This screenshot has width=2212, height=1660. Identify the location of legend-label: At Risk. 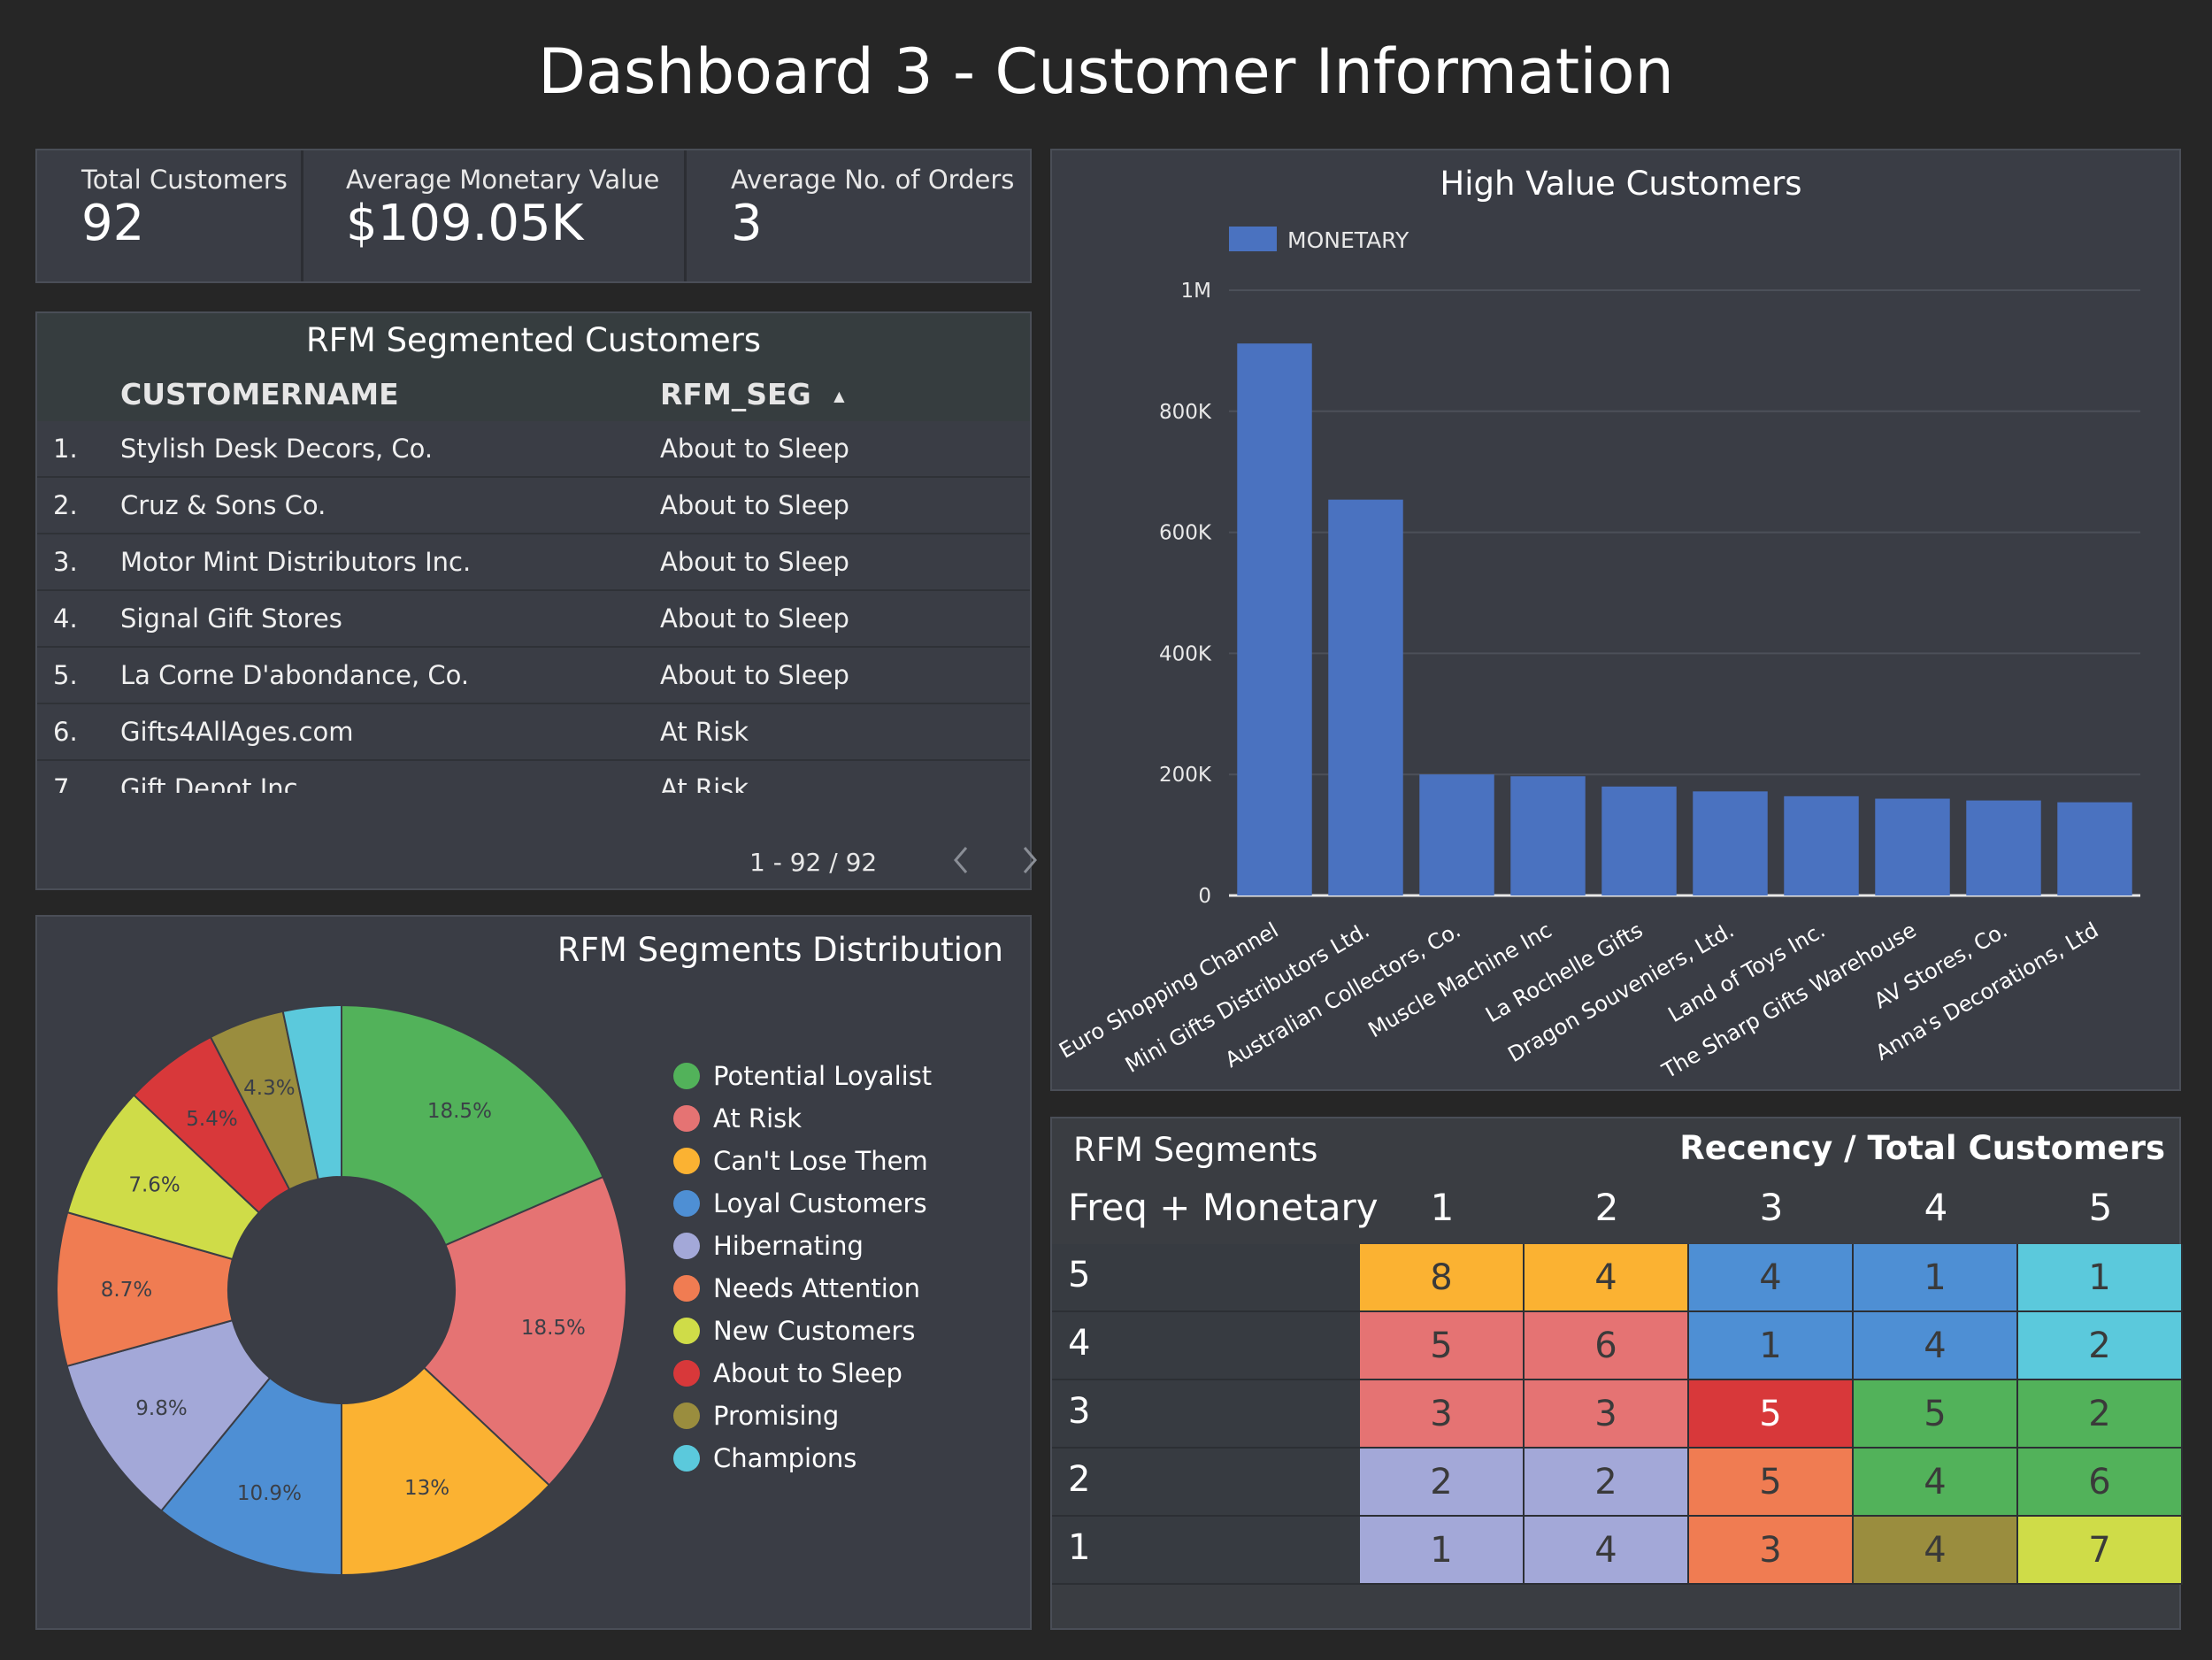
(758, 1118).